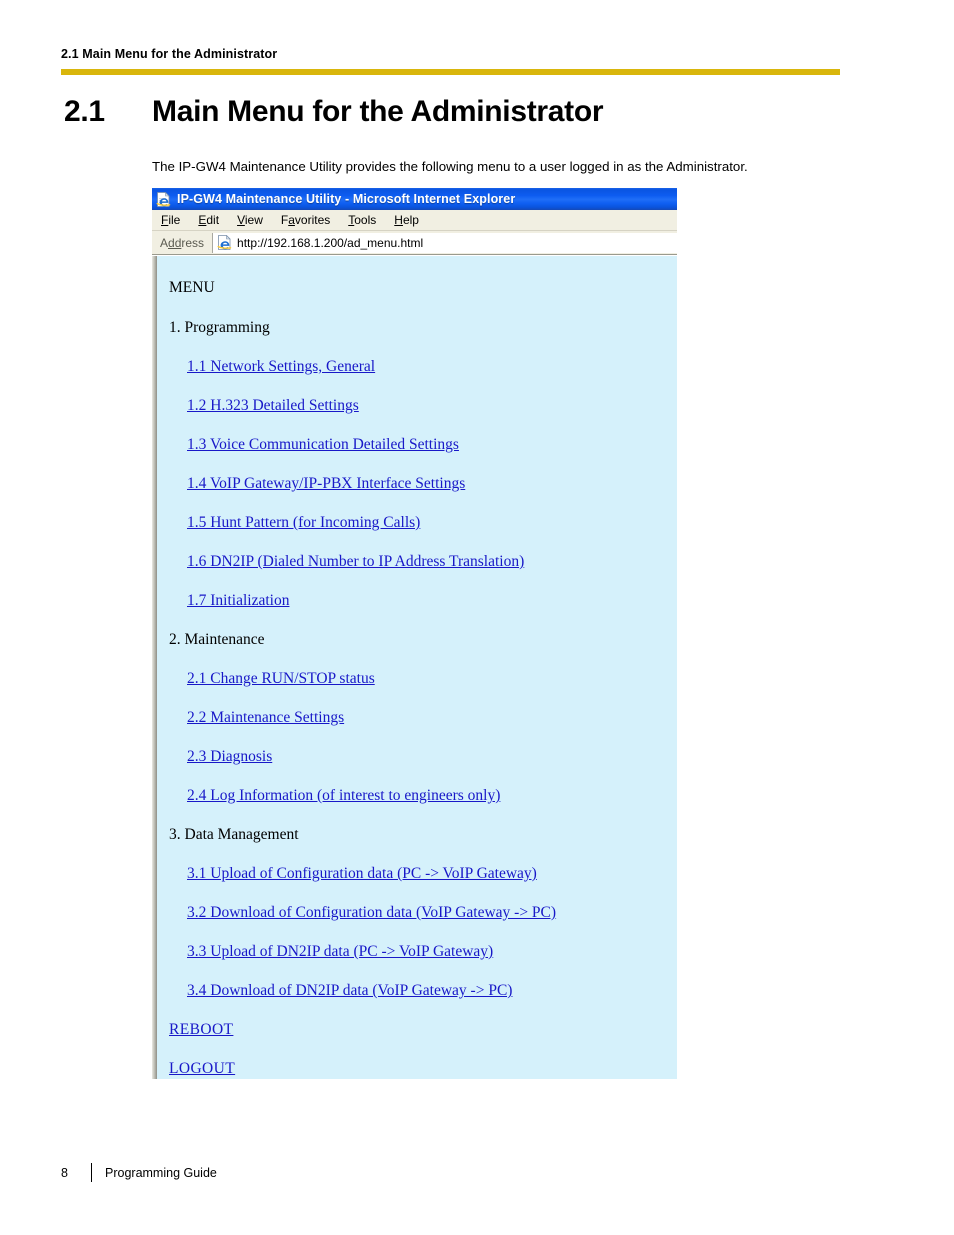 Image resolution: width=954 pixels, height=1235 pixels. I want to click on link-change-run-stop-status: 2.1 Change RUN/STOP status, so click(281, 678).